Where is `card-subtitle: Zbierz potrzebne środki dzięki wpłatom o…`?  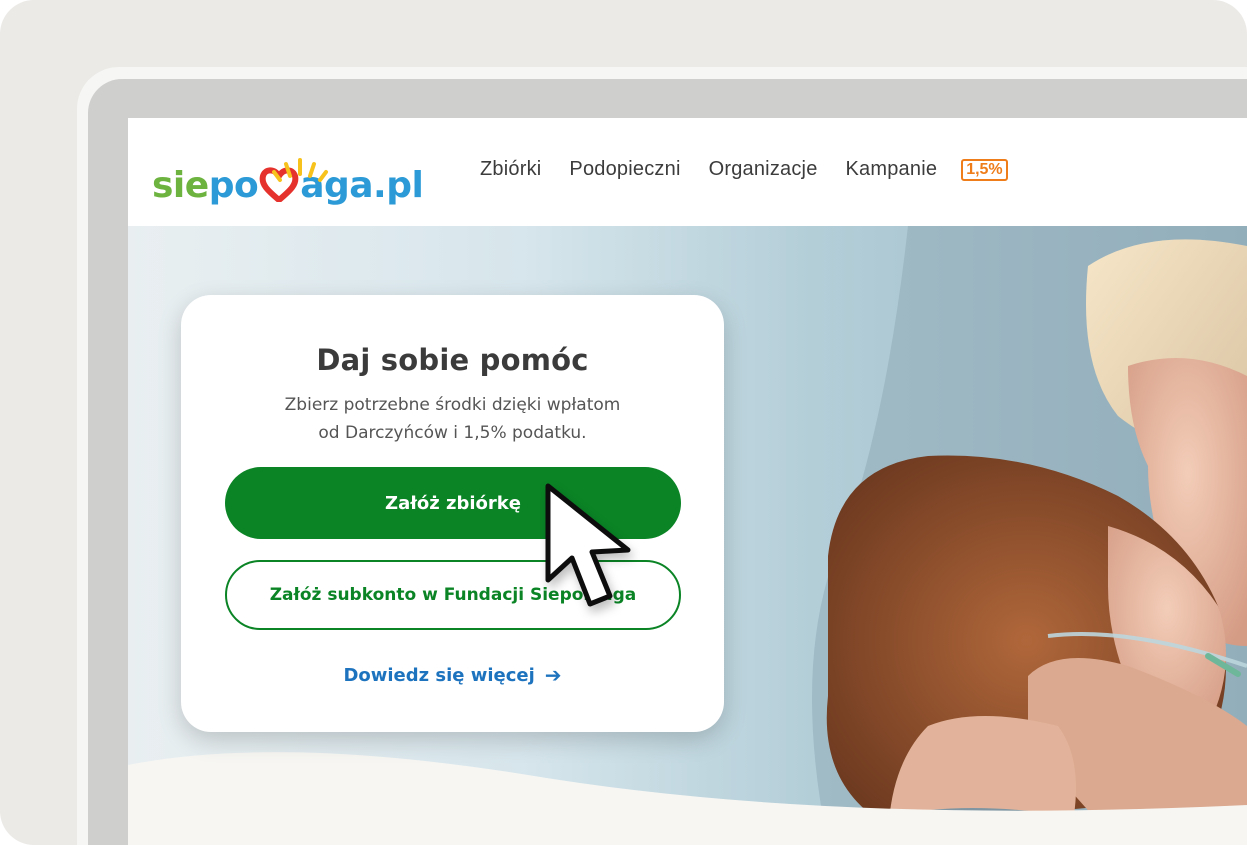
card-subtitle: Zbierz potrzebne środki dzięki wpłatom o… is located at coordinates (452, 419).